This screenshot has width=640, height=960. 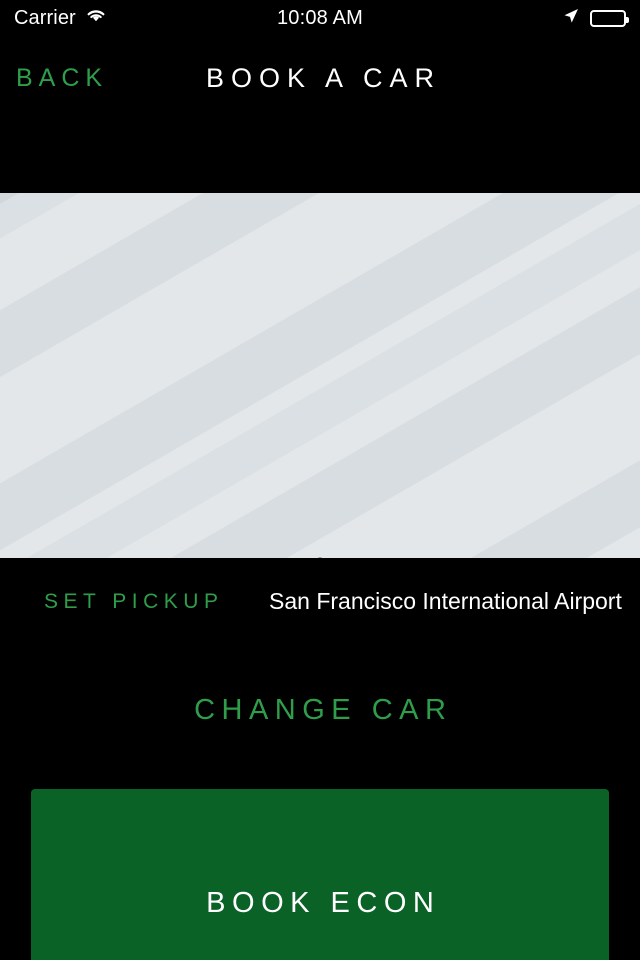 What do you see at coordinates (445, 601) in the screenshot?
I see `pickup-location-value: San Francisco International Airport` at bounding box center [445, 601].